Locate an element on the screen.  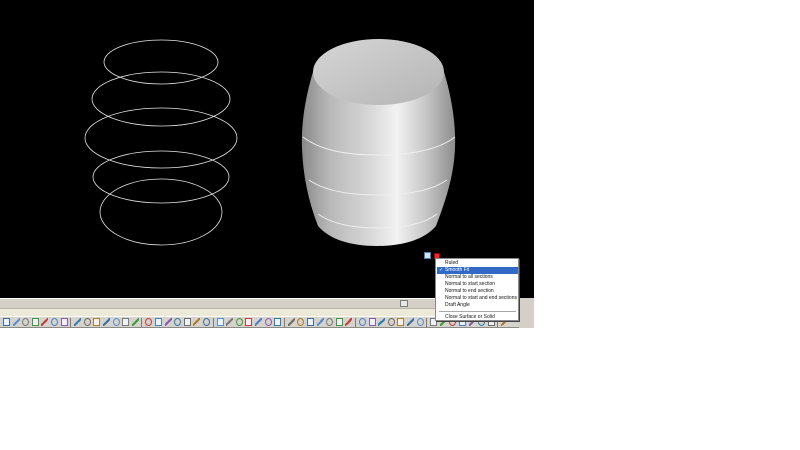
checkmark-icon: ✓ is located at coordinates (441, 270).